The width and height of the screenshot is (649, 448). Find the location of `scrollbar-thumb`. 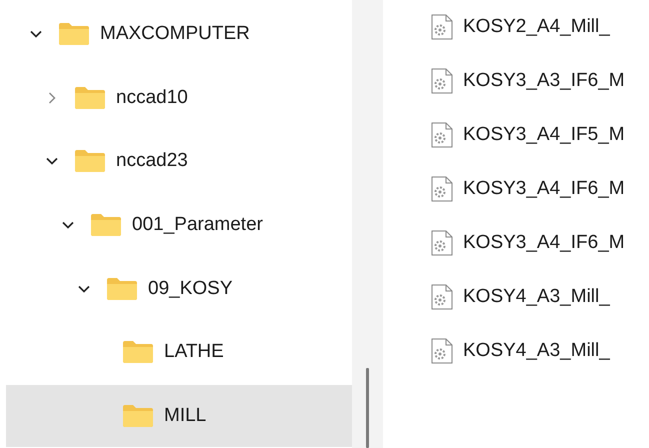

scrollbar-thumb is located at coordinates (367, 408).